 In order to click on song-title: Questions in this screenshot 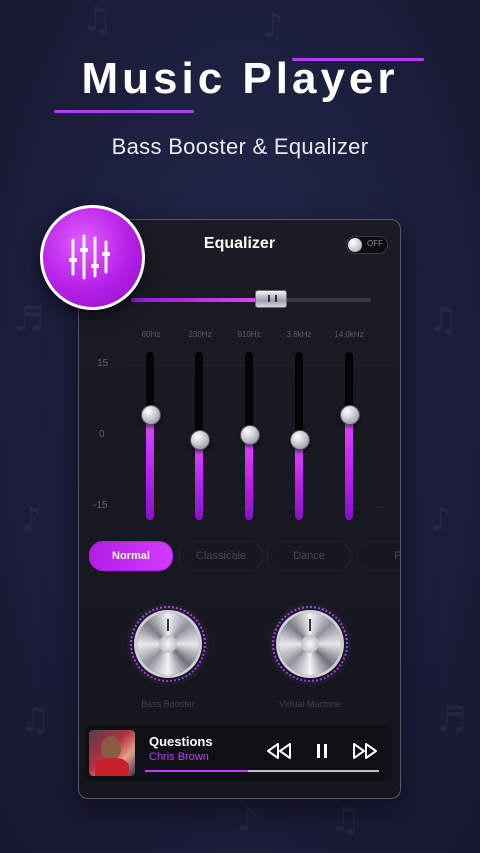, I will do `click(181, 741)`.